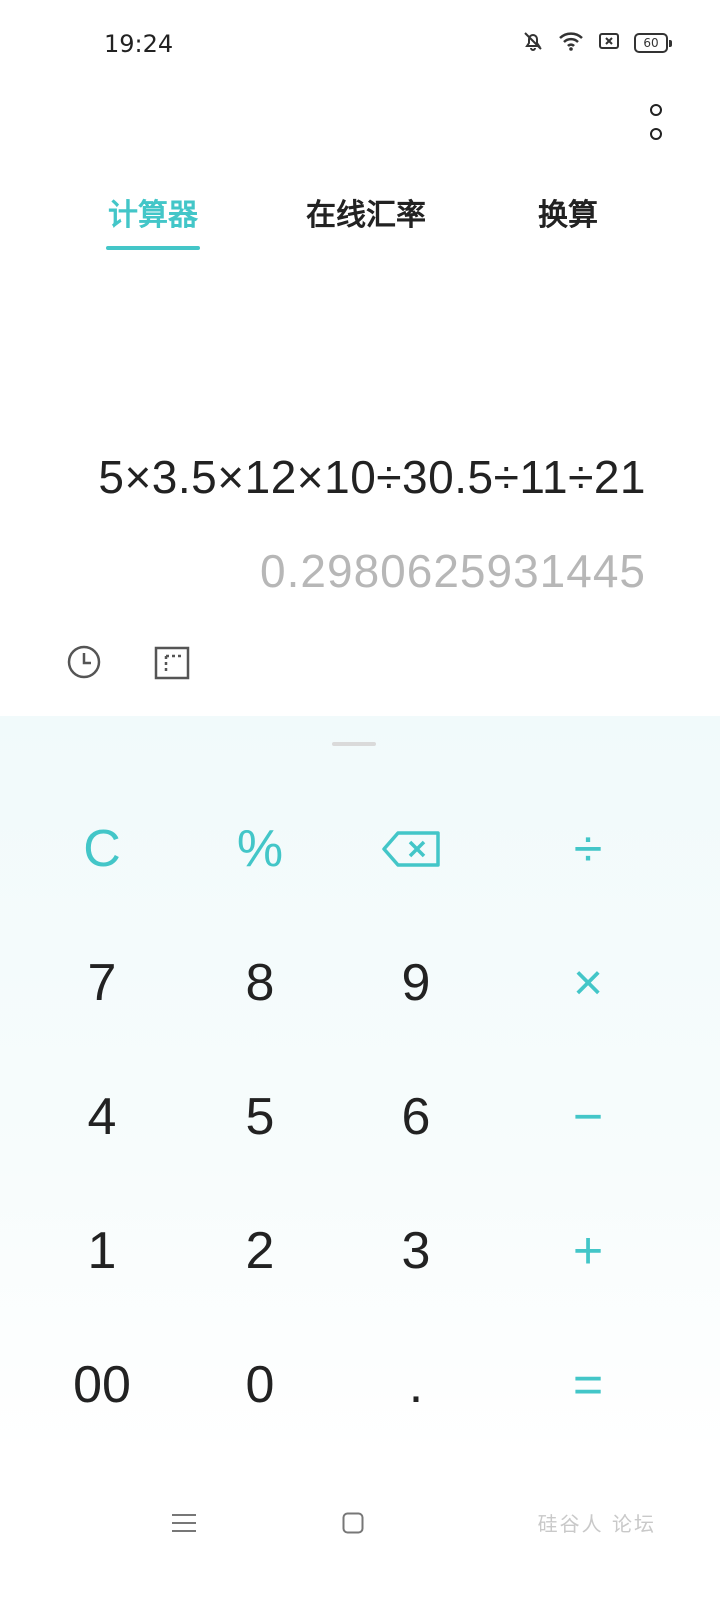  What do you see at coordinates (588, 1117) in the screenshot?
I see `minus-button: −` at bounding box center [588, 1117].